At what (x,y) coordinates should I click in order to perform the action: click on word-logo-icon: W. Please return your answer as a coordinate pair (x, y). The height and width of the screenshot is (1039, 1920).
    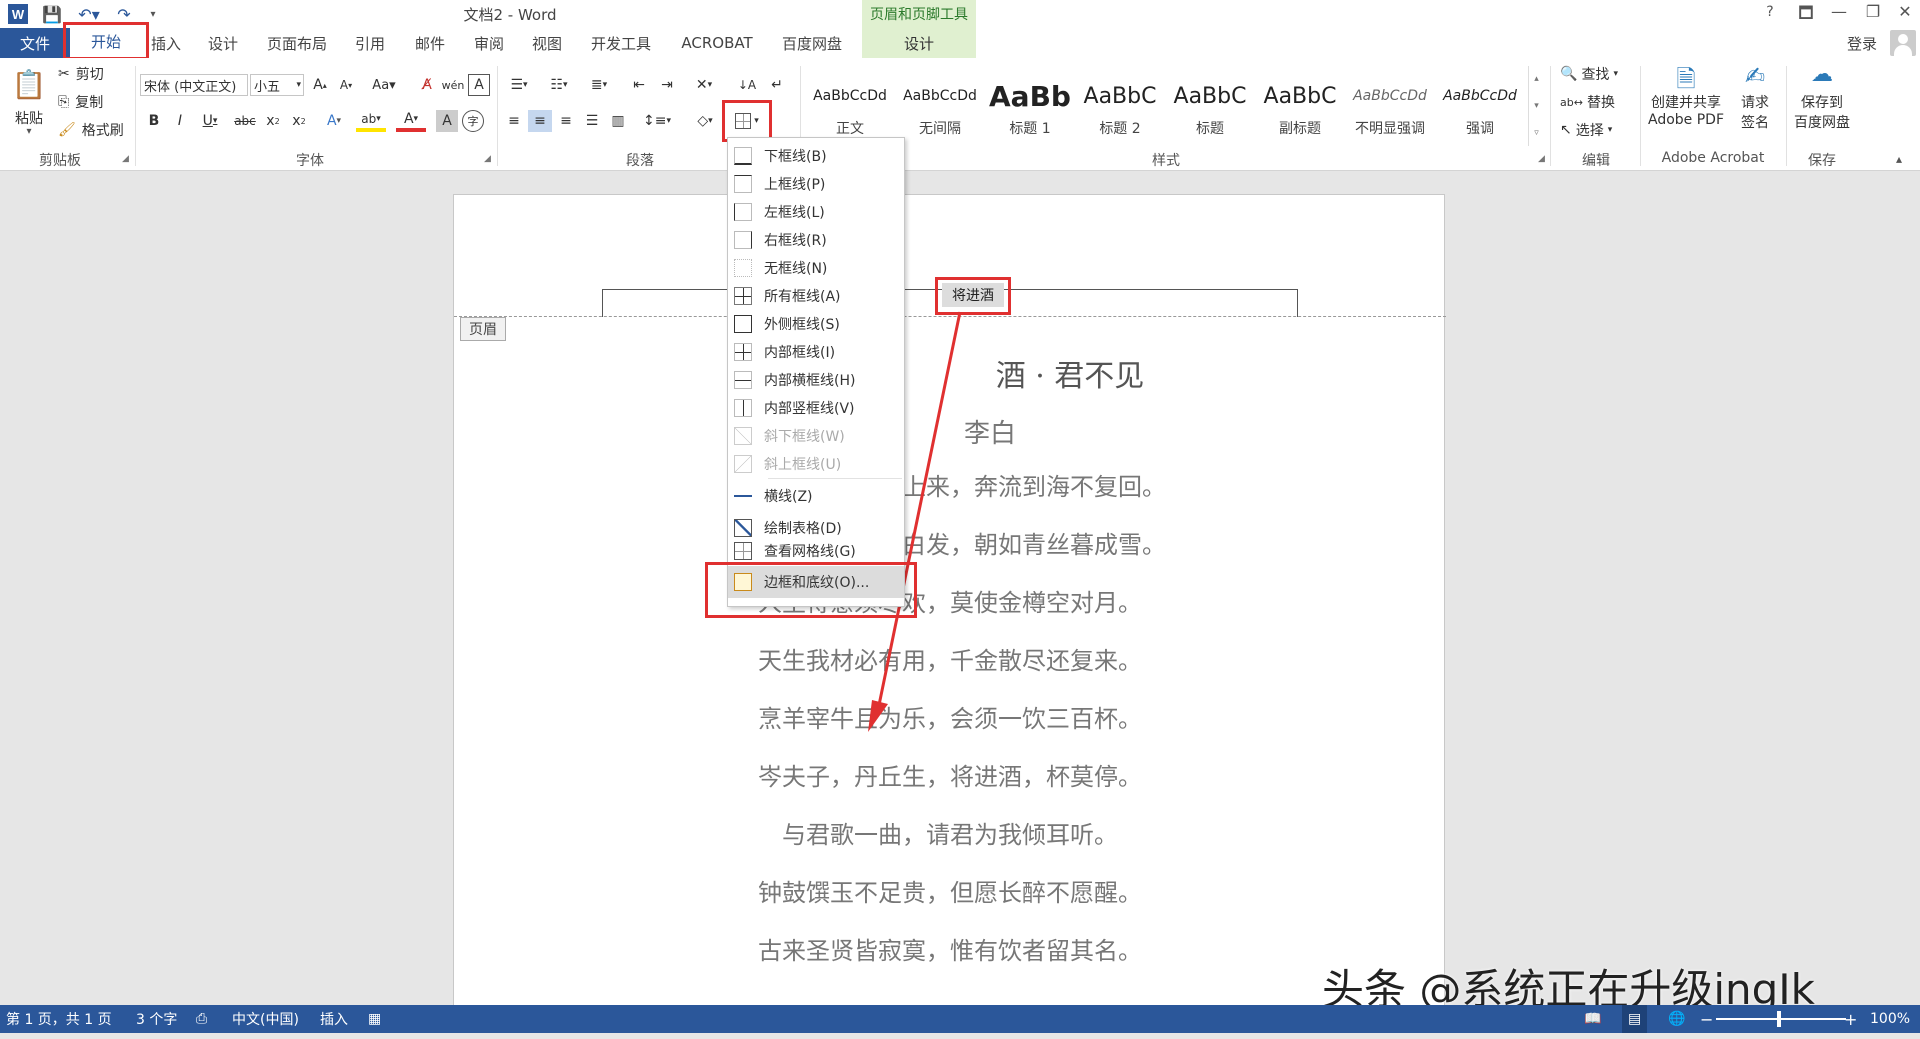
    Looking at the image, I should click on (18, 14).